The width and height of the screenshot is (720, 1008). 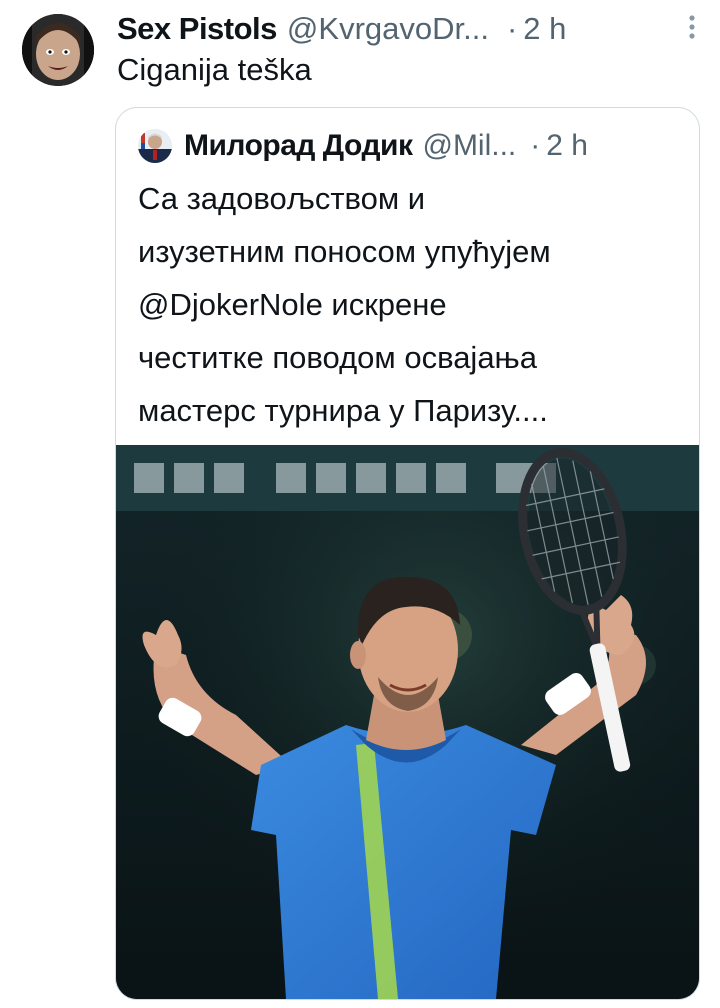 I want to click on quoted-text-line: изузетним поносом упућујем, so click(x=344, y=251).